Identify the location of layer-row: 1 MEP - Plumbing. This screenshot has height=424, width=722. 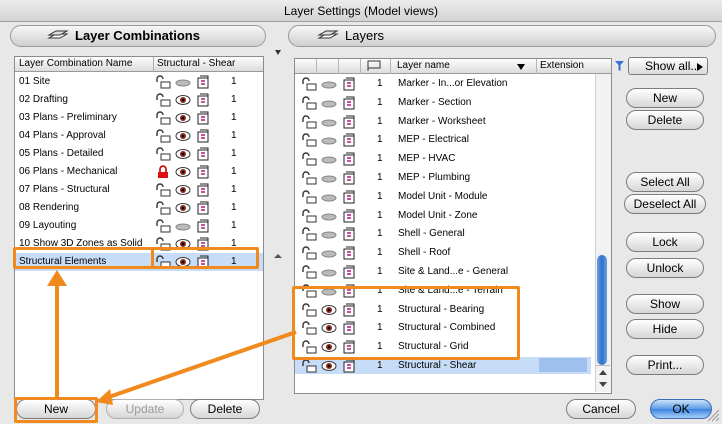
(443, 177).